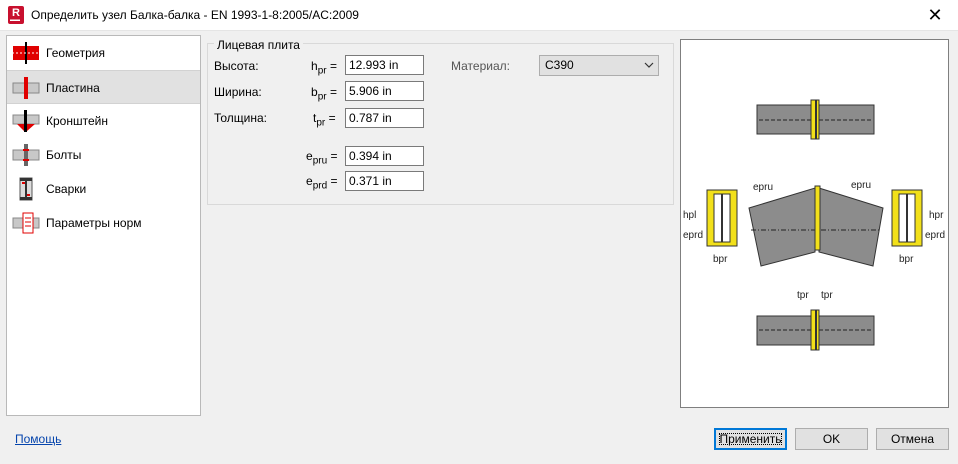  Describe the element at coordinates (94, 223) in the screenshot. I see `sidebar-item-label: Параметры норм` at that location.